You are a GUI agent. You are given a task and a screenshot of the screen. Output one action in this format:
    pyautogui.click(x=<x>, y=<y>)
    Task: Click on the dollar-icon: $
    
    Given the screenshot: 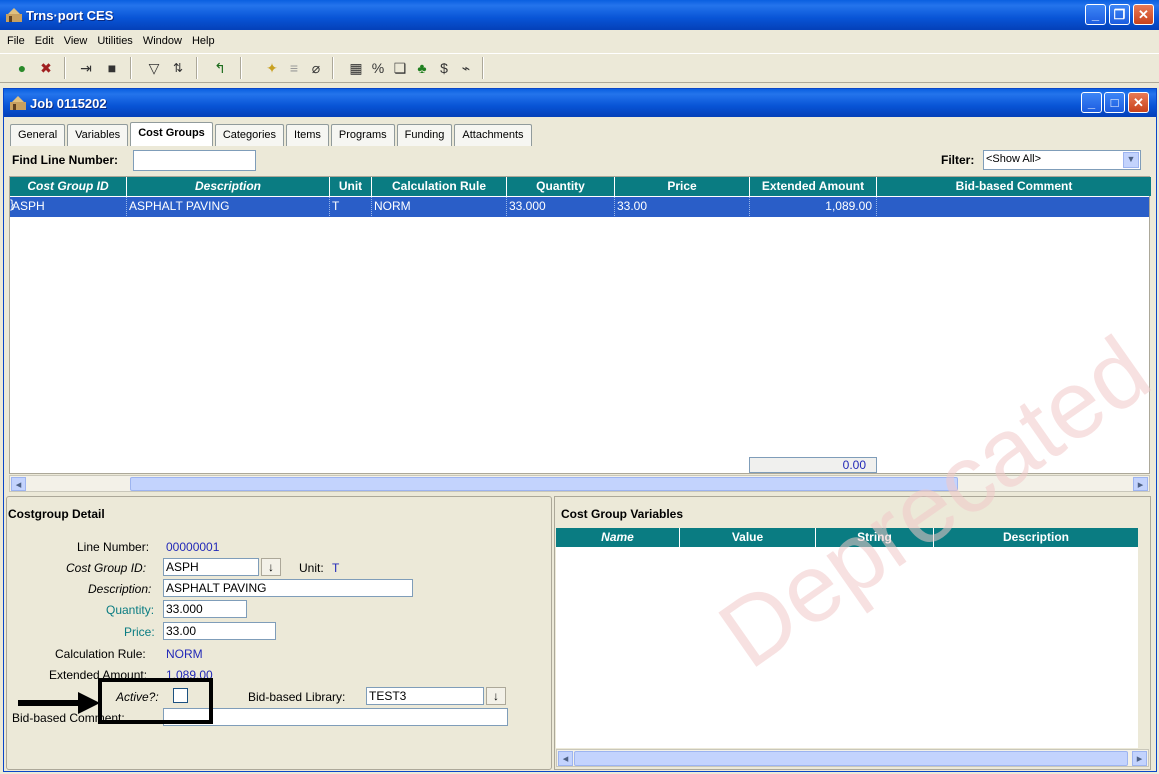 What is the action you would take?
    pyautogui.click(x=444, y=68)
    